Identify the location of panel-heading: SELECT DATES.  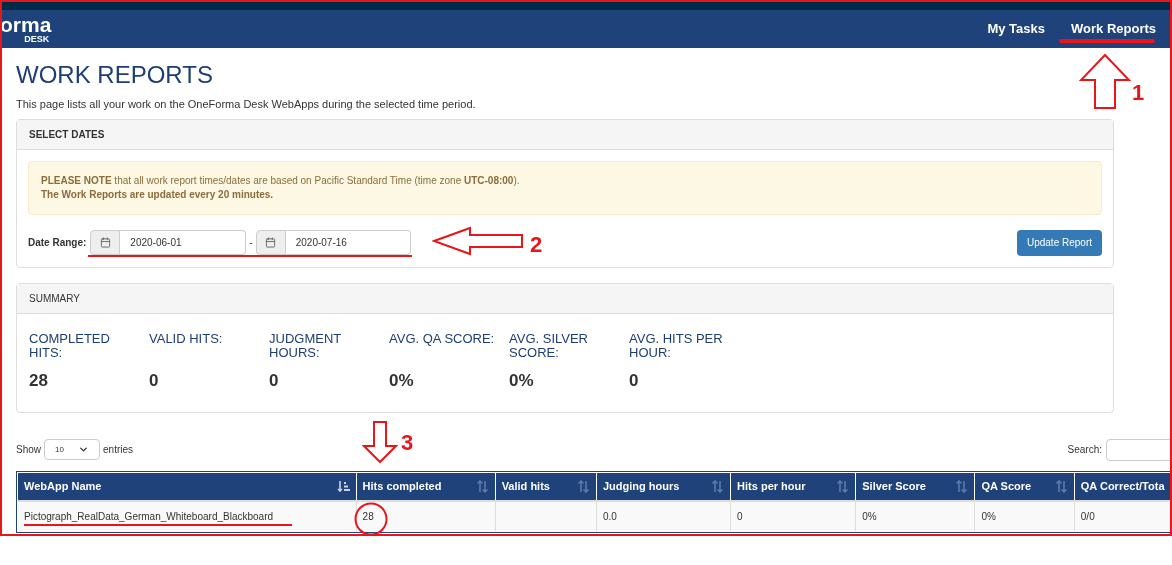
(565, 134).